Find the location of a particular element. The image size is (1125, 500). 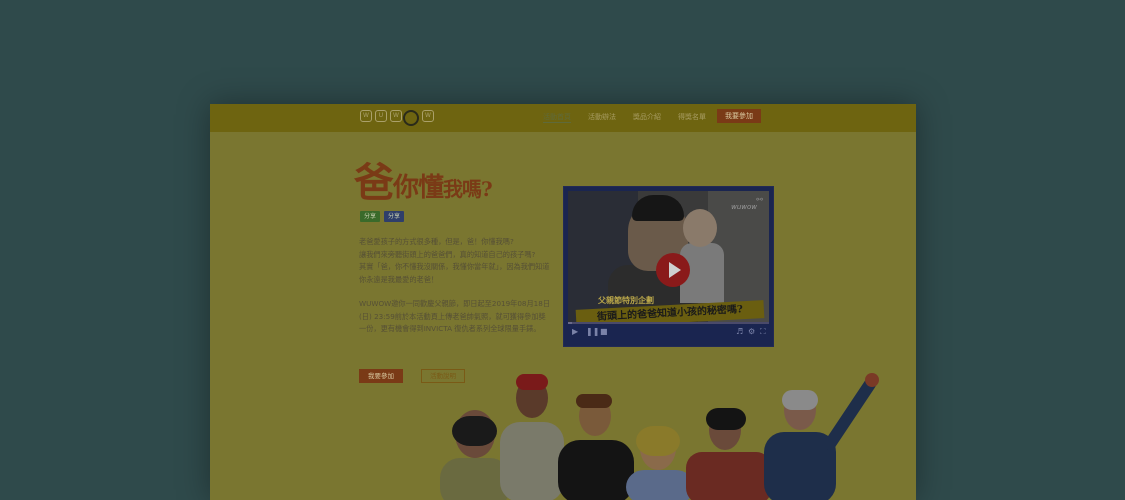

share-buttons: 分享 分享 is located at coordinates (382, 216).